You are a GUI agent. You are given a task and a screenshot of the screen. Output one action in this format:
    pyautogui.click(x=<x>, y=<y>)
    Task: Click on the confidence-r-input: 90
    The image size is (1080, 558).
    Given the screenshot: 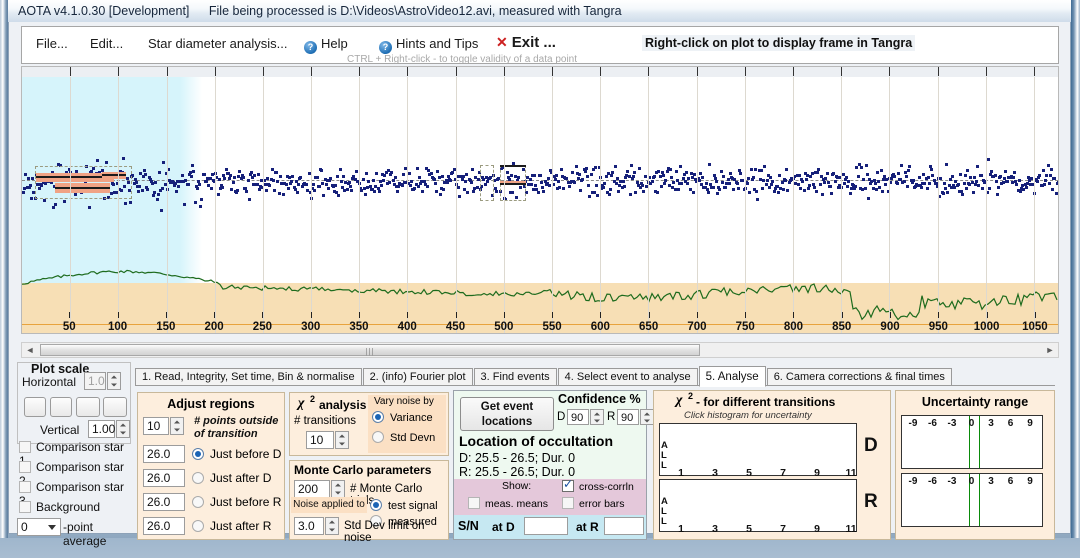 What is the action you would take?
    pyautogui.click(x=628, y=417)
    